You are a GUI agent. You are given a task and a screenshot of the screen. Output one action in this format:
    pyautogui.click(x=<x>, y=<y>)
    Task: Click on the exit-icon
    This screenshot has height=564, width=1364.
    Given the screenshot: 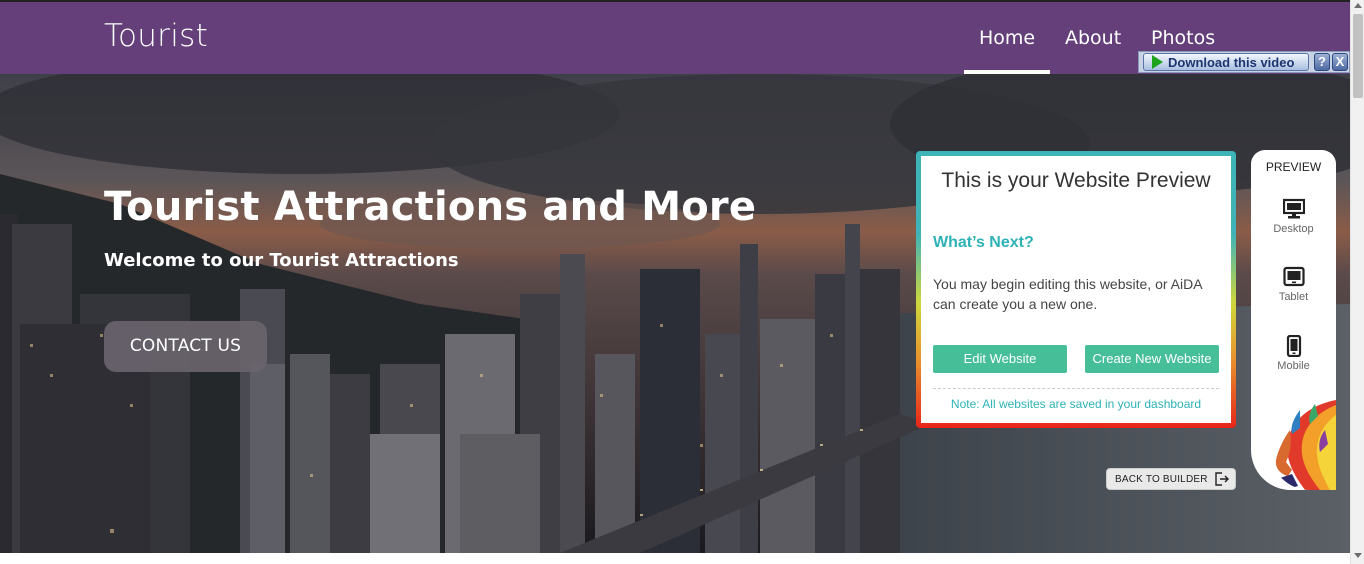 What is the action you would take?
    pyautogui.click(x=1222, y=479)
    